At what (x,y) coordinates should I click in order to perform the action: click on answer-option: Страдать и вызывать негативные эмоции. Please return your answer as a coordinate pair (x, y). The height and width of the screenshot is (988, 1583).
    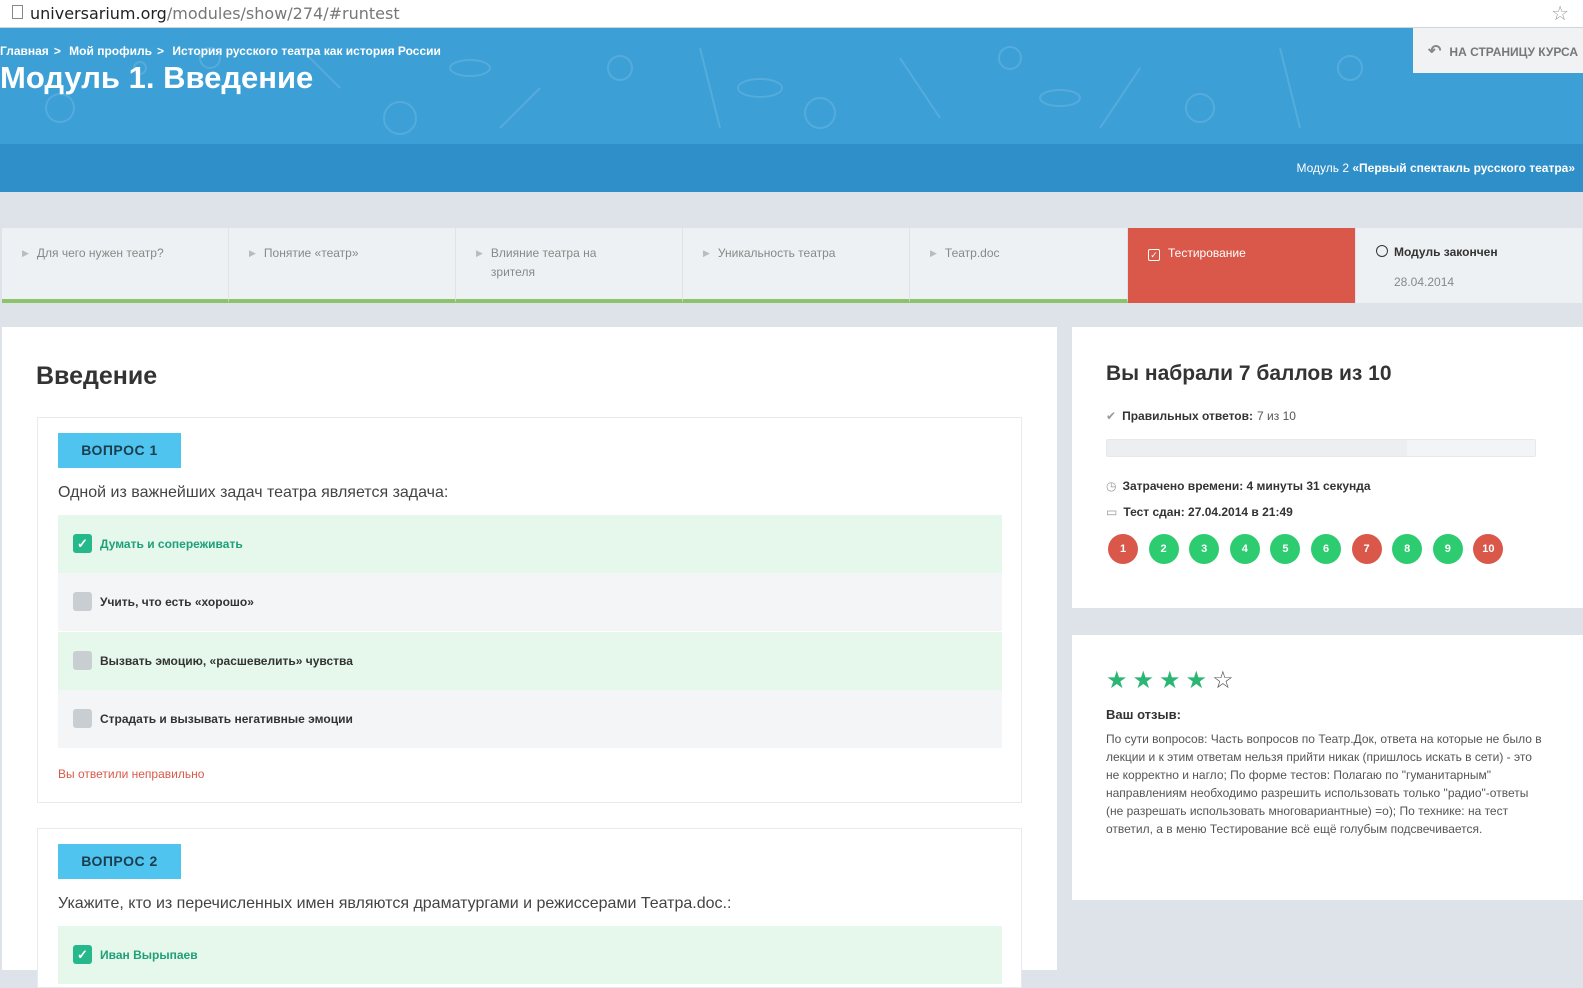
    Looking at the image, I should click on (530, 719).